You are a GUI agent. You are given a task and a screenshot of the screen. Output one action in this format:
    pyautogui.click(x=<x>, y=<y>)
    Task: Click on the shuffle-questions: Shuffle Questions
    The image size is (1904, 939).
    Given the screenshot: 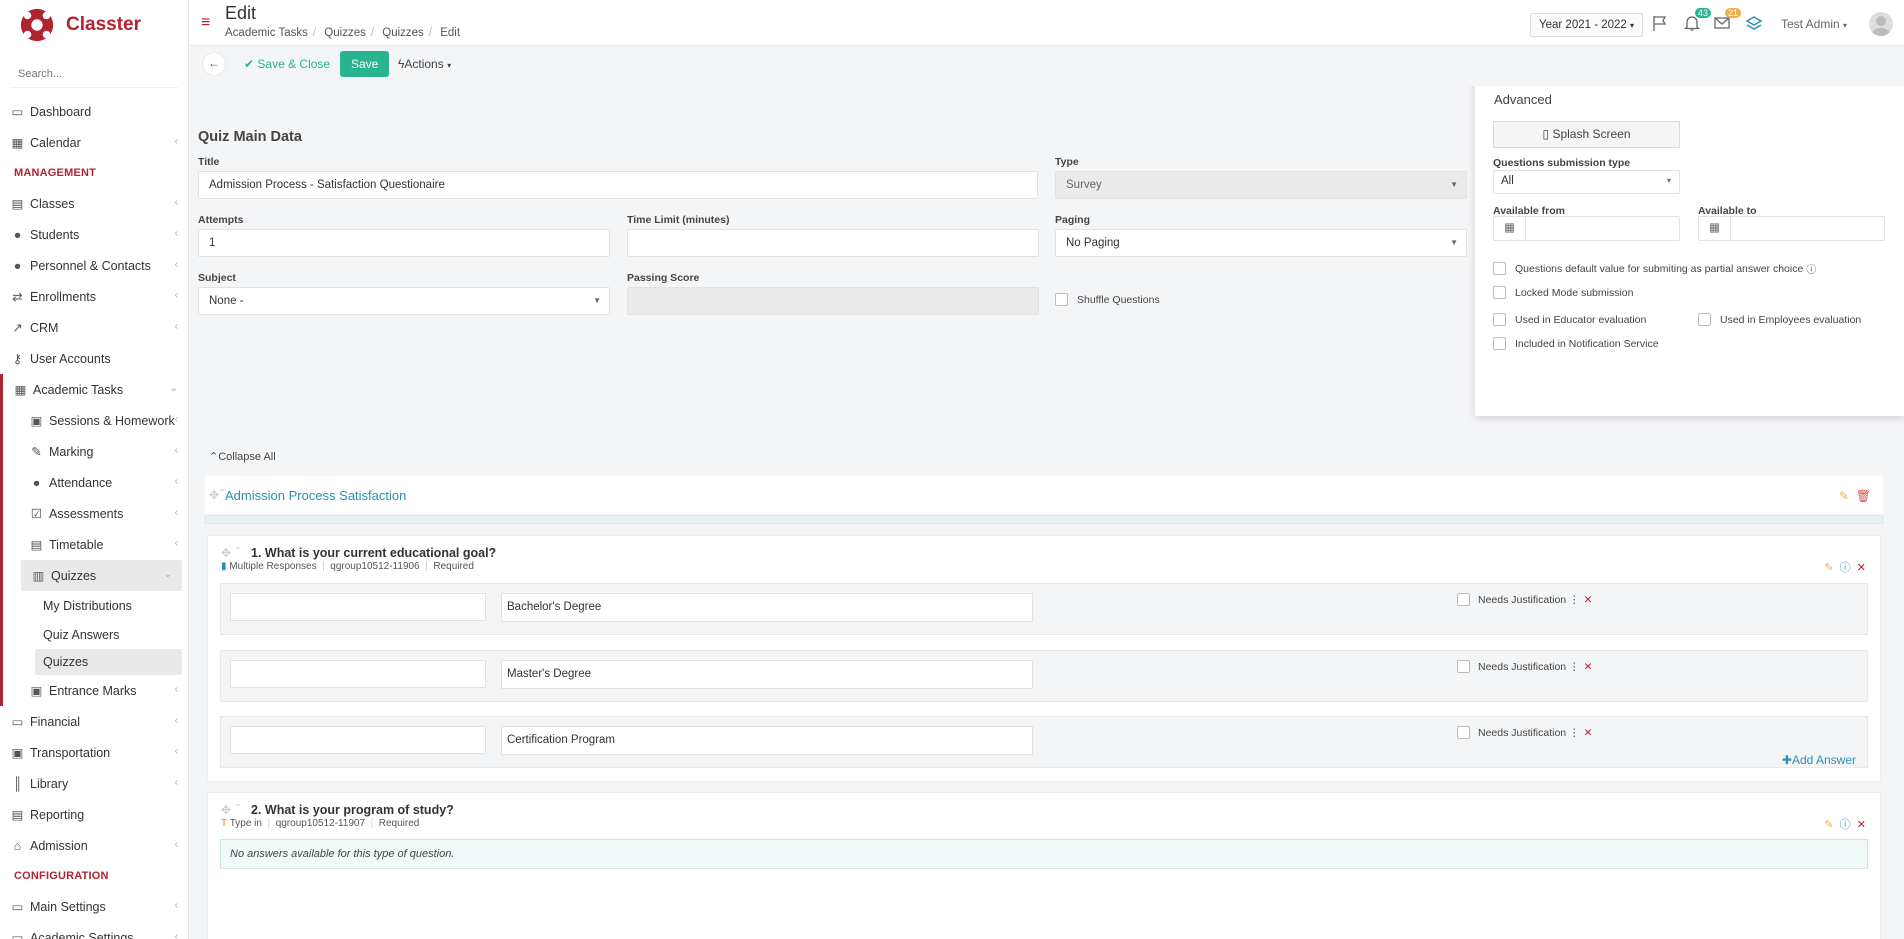 What is the action you would take?
    pyautogui.click(x=1107, y=299)
    